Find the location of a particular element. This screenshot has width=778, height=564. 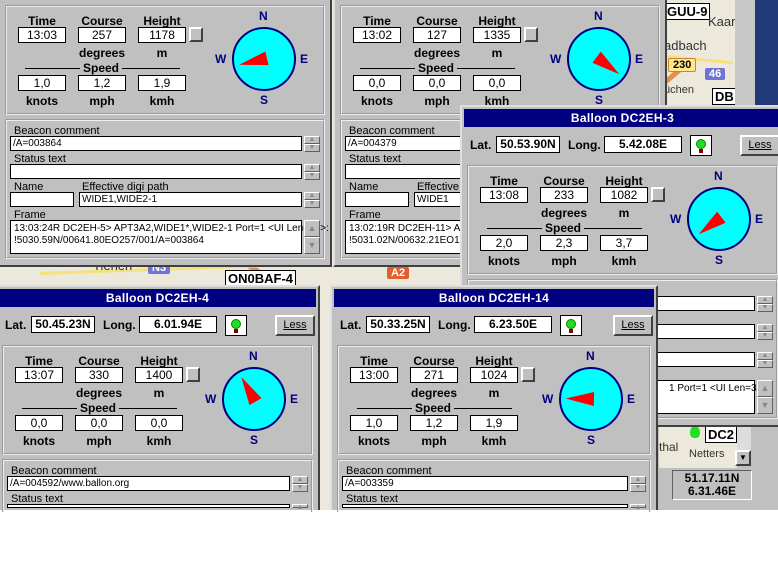

road-number: 230 is located at coordinates (682, 65).